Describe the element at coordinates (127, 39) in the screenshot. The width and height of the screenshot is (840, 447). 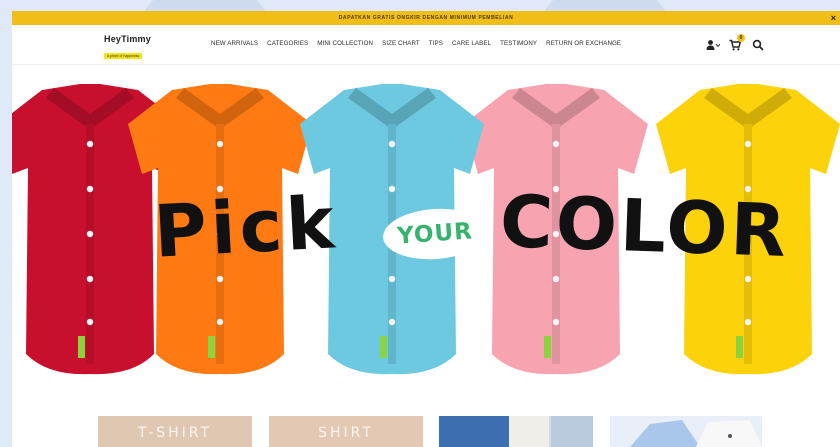
I see `brand-name: HeyTimmy` at that location.